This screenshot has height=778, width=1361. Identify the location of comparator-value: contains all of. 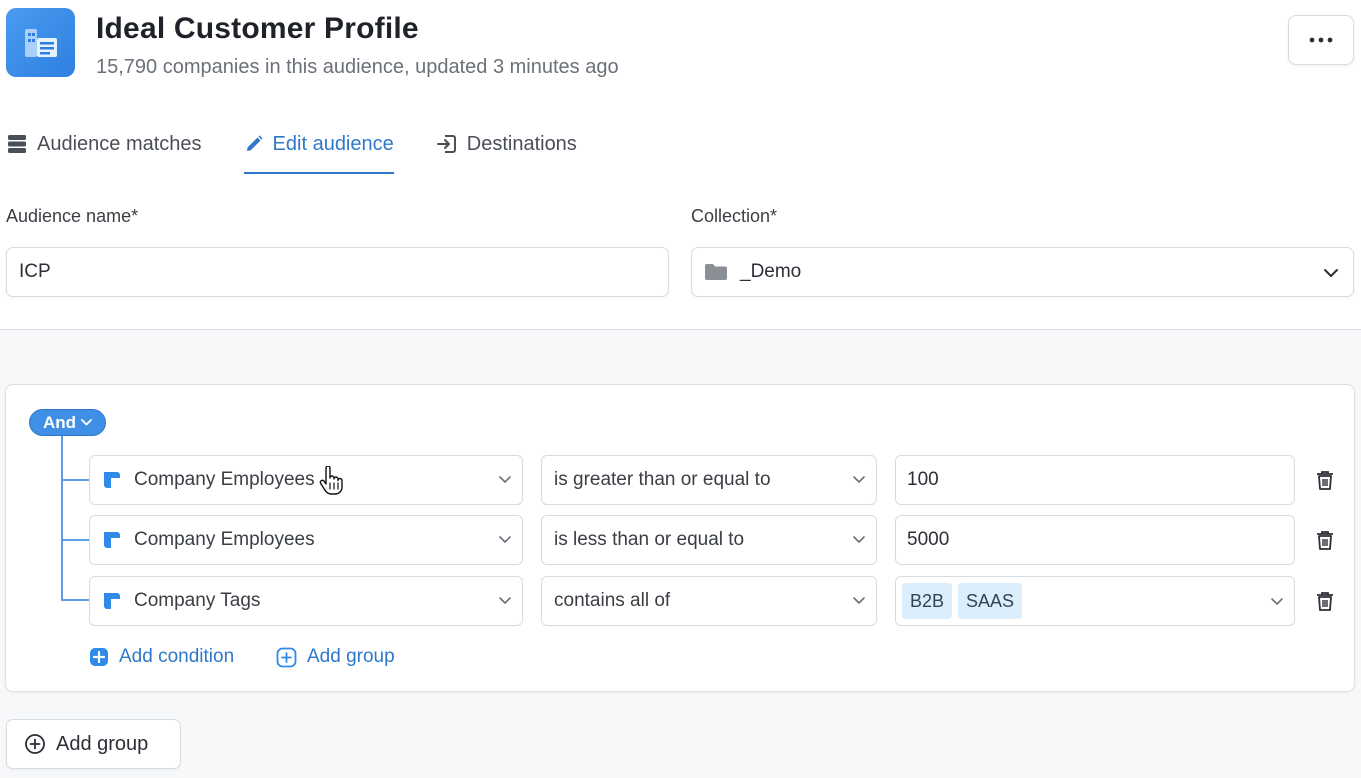
(612, 600).